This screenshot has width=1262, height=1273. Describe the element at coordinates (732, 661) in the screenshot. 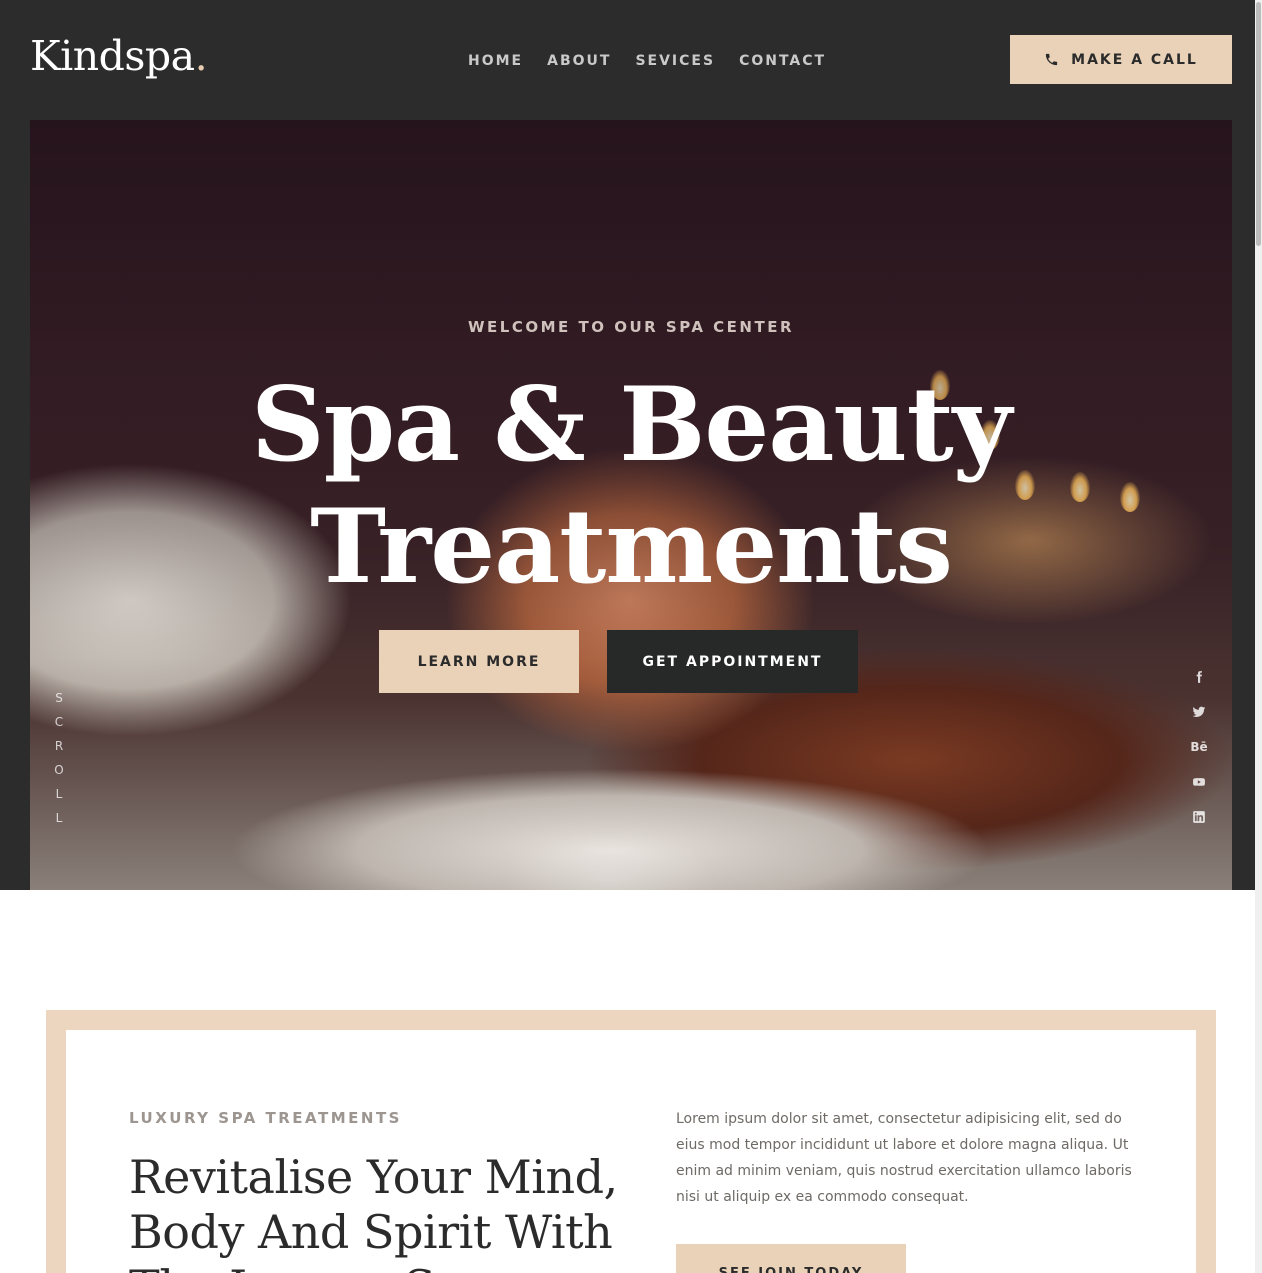

I see `get-appointment-button: GET APPOINTMENT` at that location.